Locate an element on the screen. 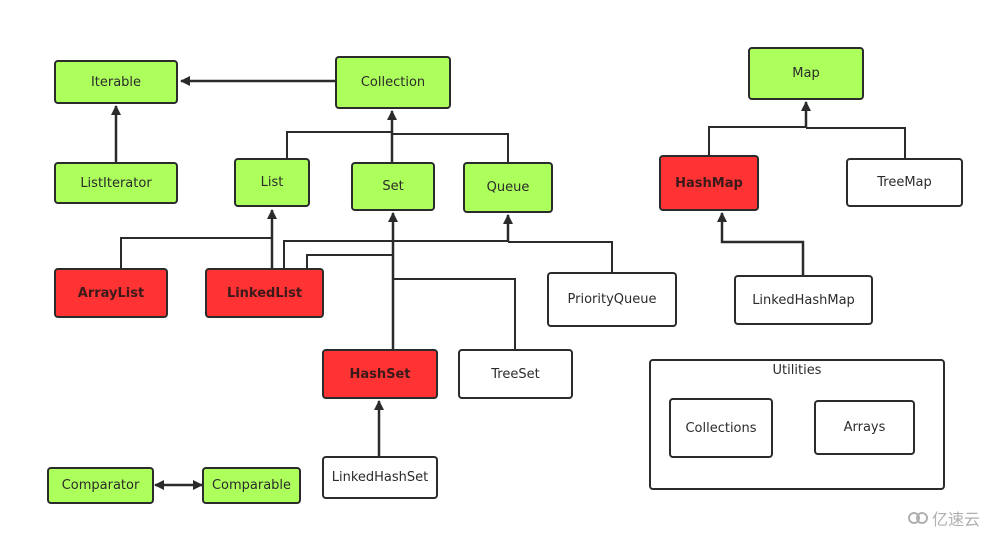 This screenshot has width=994, height=534. node-iterable: Iterable is located at coordinates (116, 82).